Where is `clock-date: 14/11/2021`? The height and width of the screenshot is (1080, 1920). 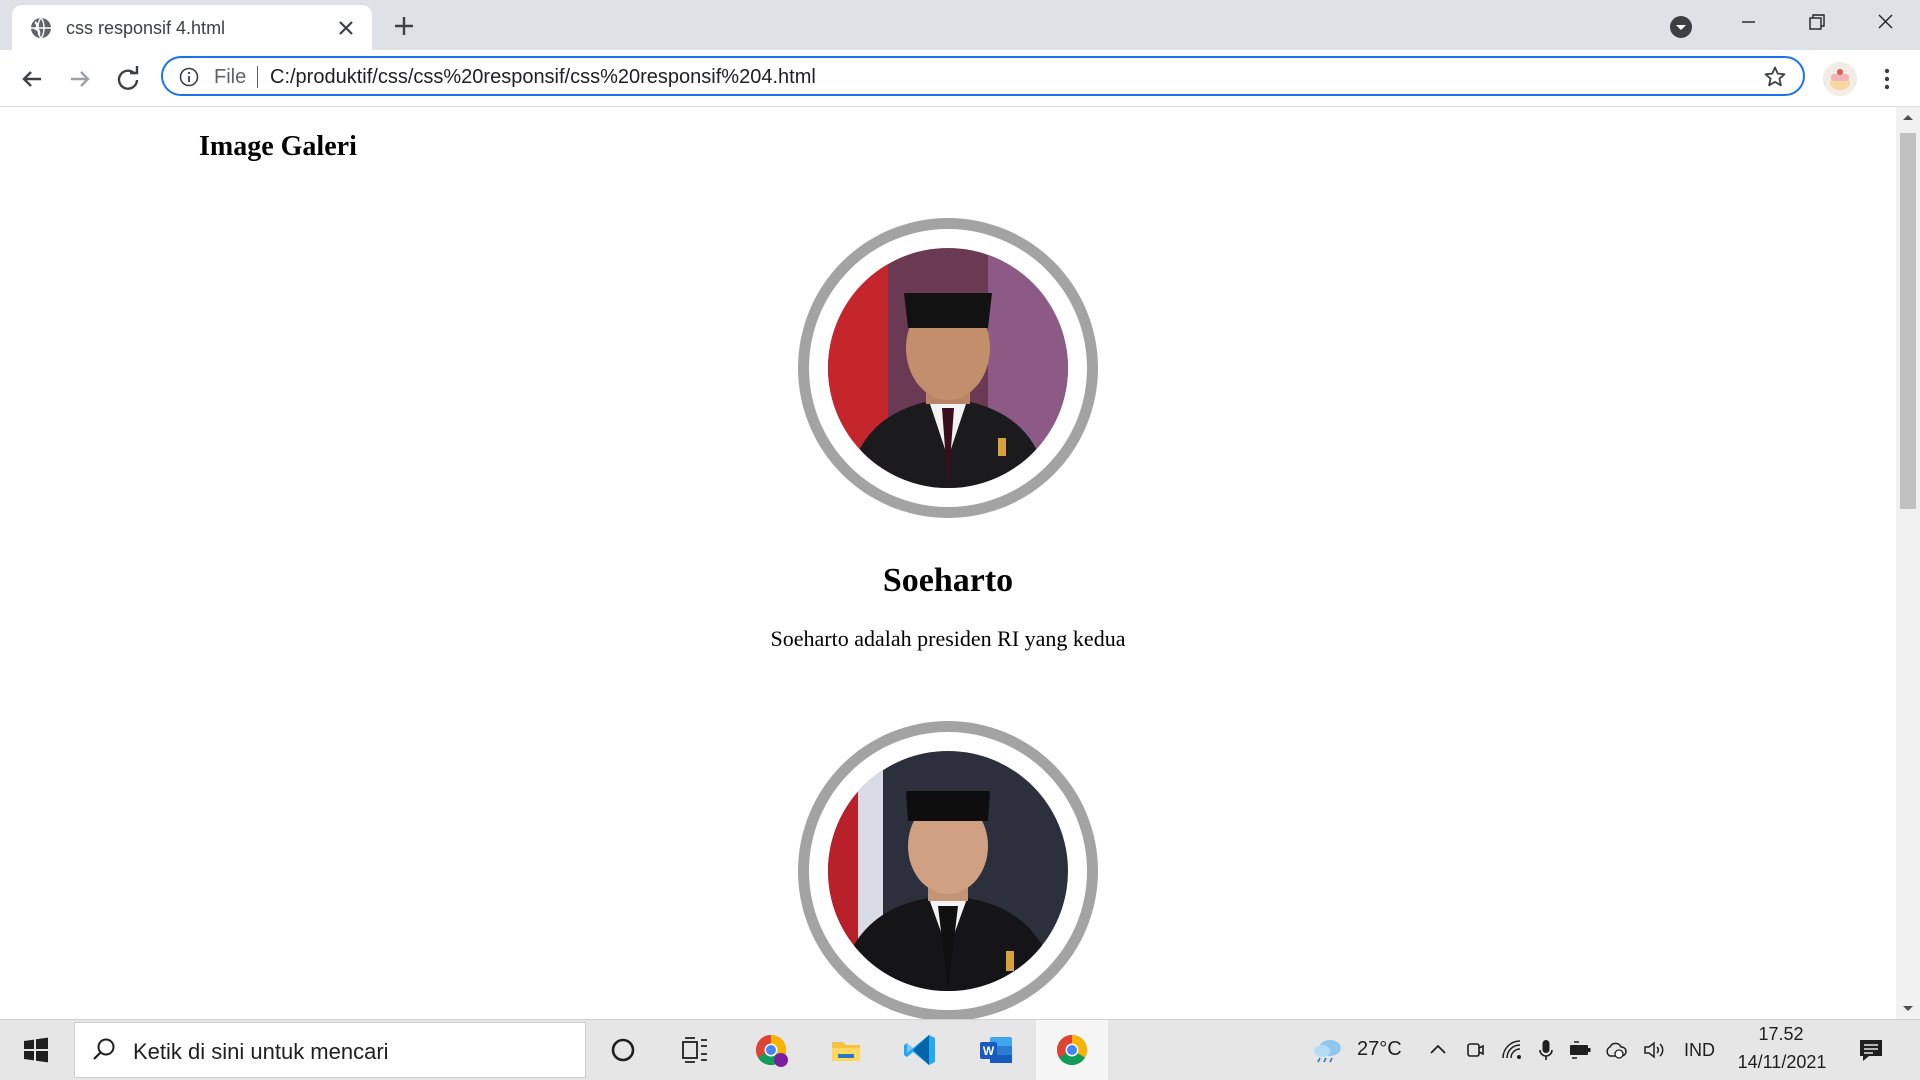 clock-date: 14/11/2021 is located at coordinates (1782, 1062).